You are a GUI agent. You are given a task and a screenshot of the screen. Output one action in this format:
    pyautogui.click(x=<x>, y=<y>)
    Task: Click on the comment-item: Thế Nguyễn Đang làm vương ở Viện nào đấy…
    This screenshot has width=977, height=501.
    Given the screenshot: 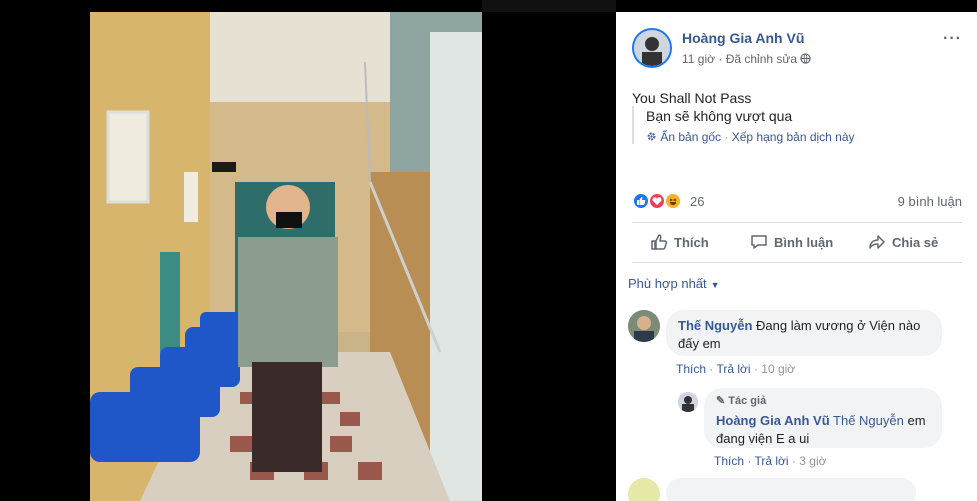 What is the action you would take?
    pyautogui.click(x=798, y=345)
    